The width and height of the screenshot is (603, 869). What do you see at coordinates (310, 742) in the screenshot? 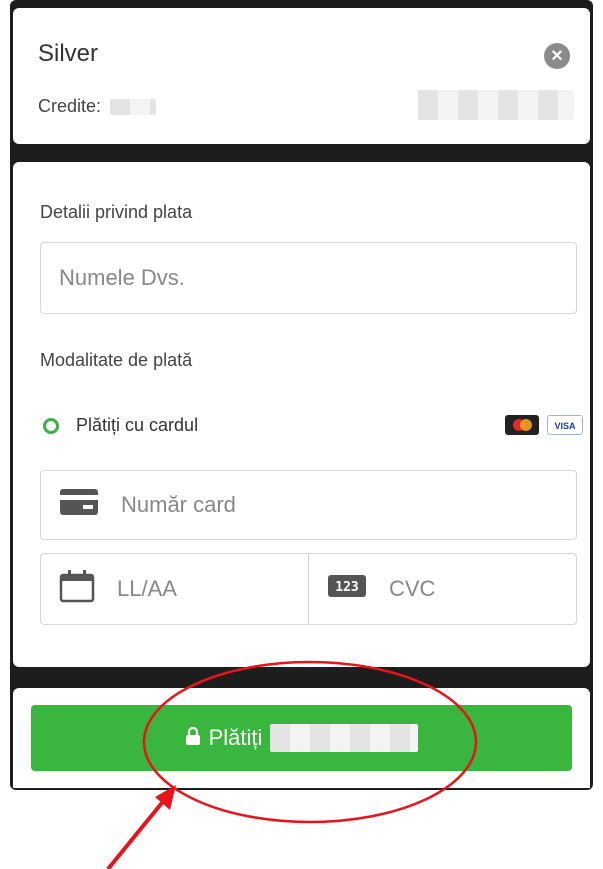
I see `annotation-ellipse` at bounding box center [310, 742].